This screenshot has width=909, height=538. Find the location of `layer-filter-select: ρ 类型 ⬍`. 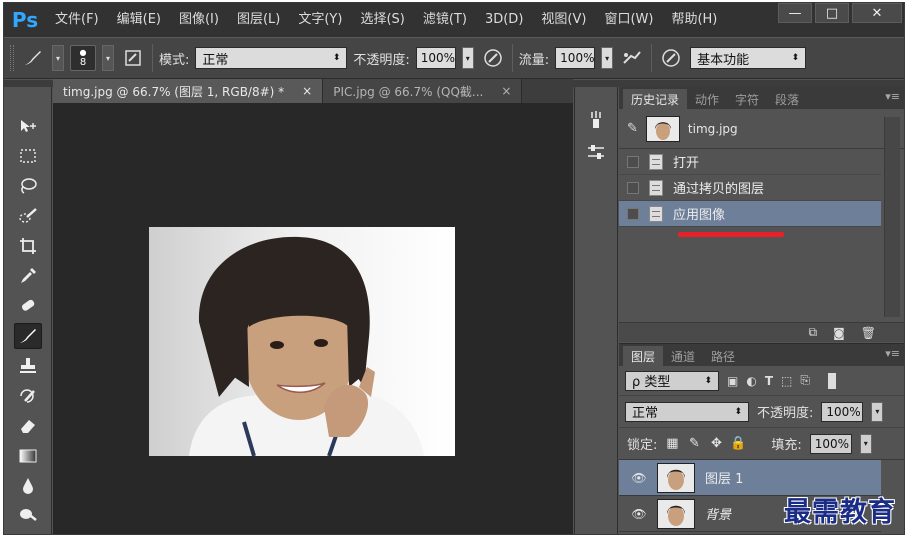

layer-filter-select: ρ 类型 ⬍ is located at coordinates (672, 380).